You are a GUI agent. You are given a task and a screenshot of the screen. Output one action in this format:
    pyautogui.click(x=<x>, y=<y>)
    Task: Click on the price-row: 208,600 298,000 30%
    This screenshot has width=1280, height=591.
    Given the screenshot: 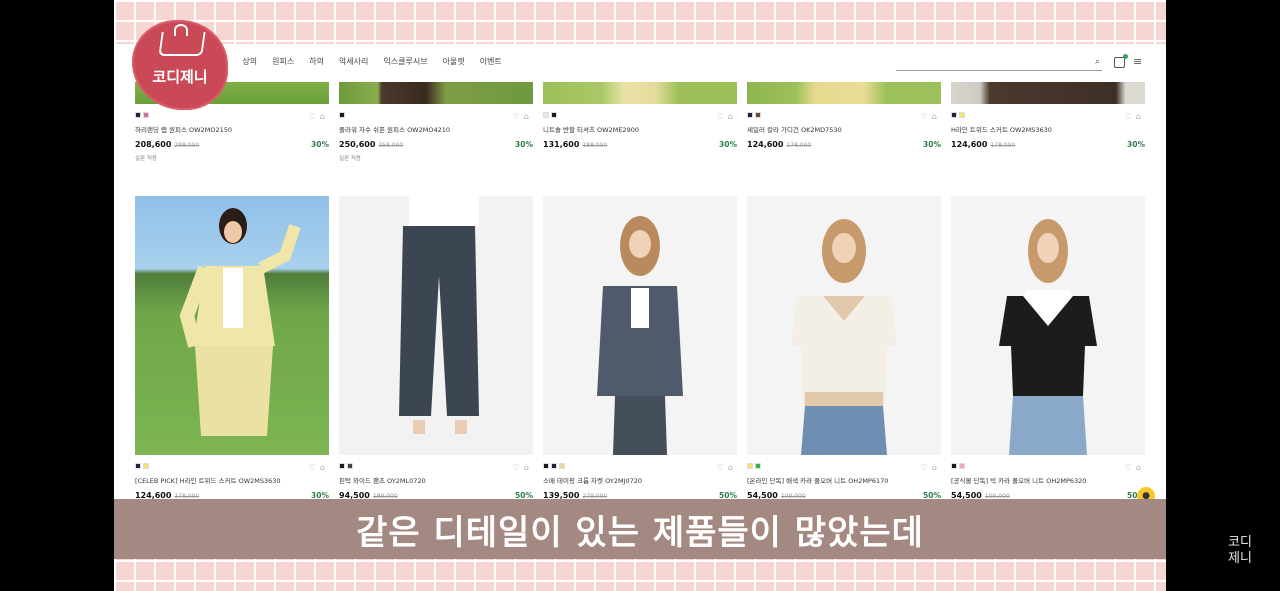 What is the action you would take?
    pyautogui.click(x=233, y=145)
    